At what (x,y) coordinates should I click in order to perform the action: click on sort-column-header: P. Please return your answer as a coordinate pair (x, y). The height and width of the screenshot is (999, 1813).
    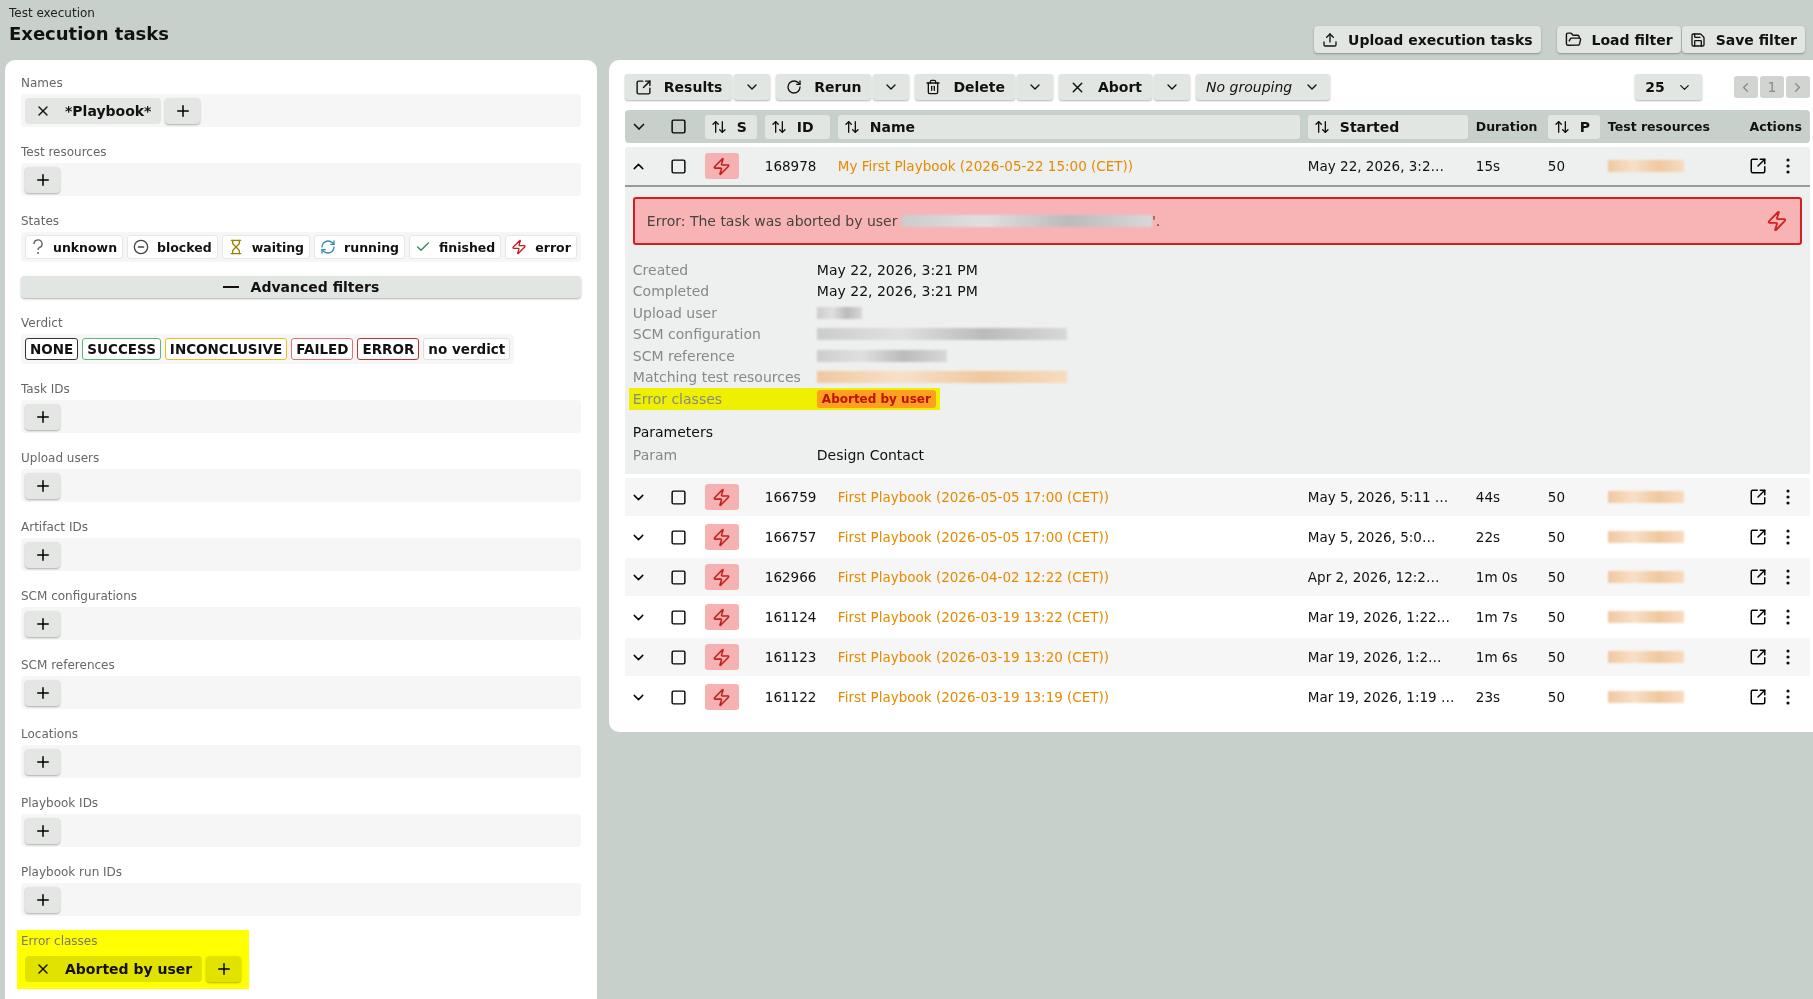
    Looking at the image, I should click on (1573, 126).